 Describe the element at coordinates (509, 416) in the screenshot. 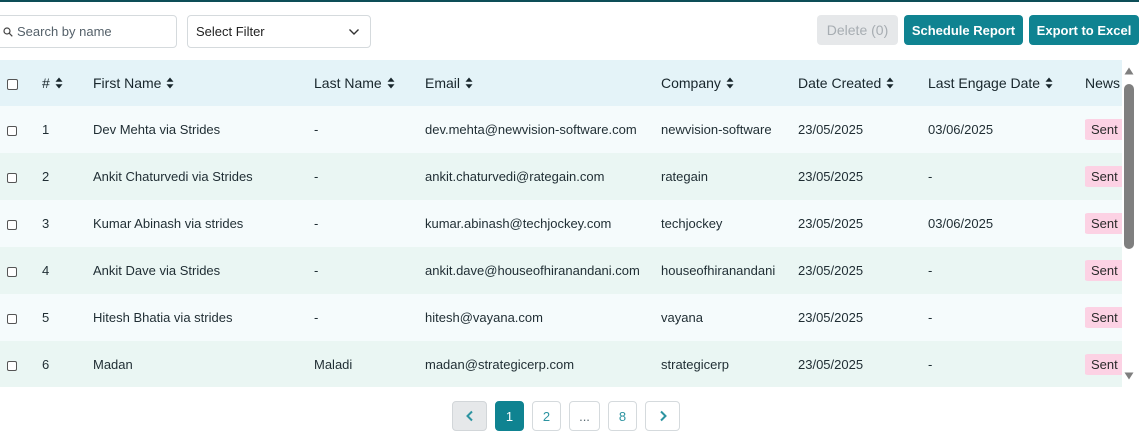

I see `pagination-page-1: 1` at that location.